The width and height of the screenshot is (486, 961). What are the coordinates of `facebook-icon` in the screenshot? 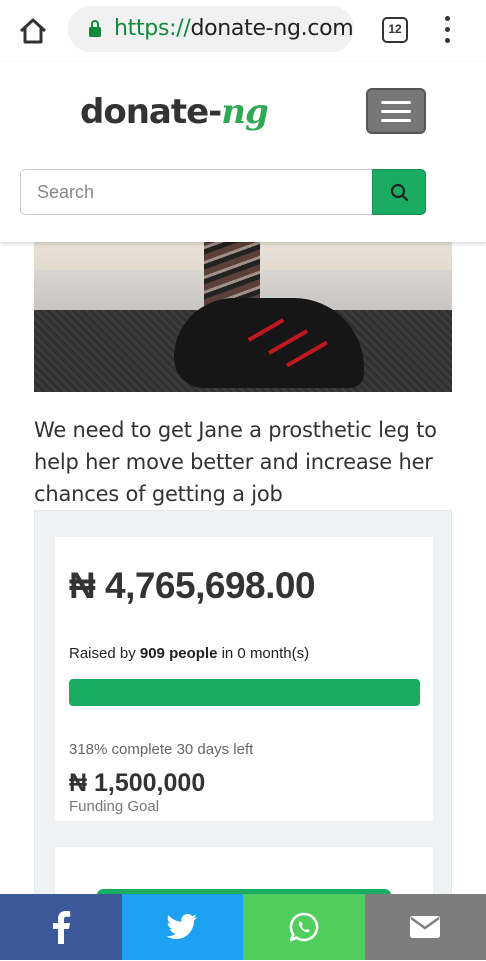 It's located at (61, 927).